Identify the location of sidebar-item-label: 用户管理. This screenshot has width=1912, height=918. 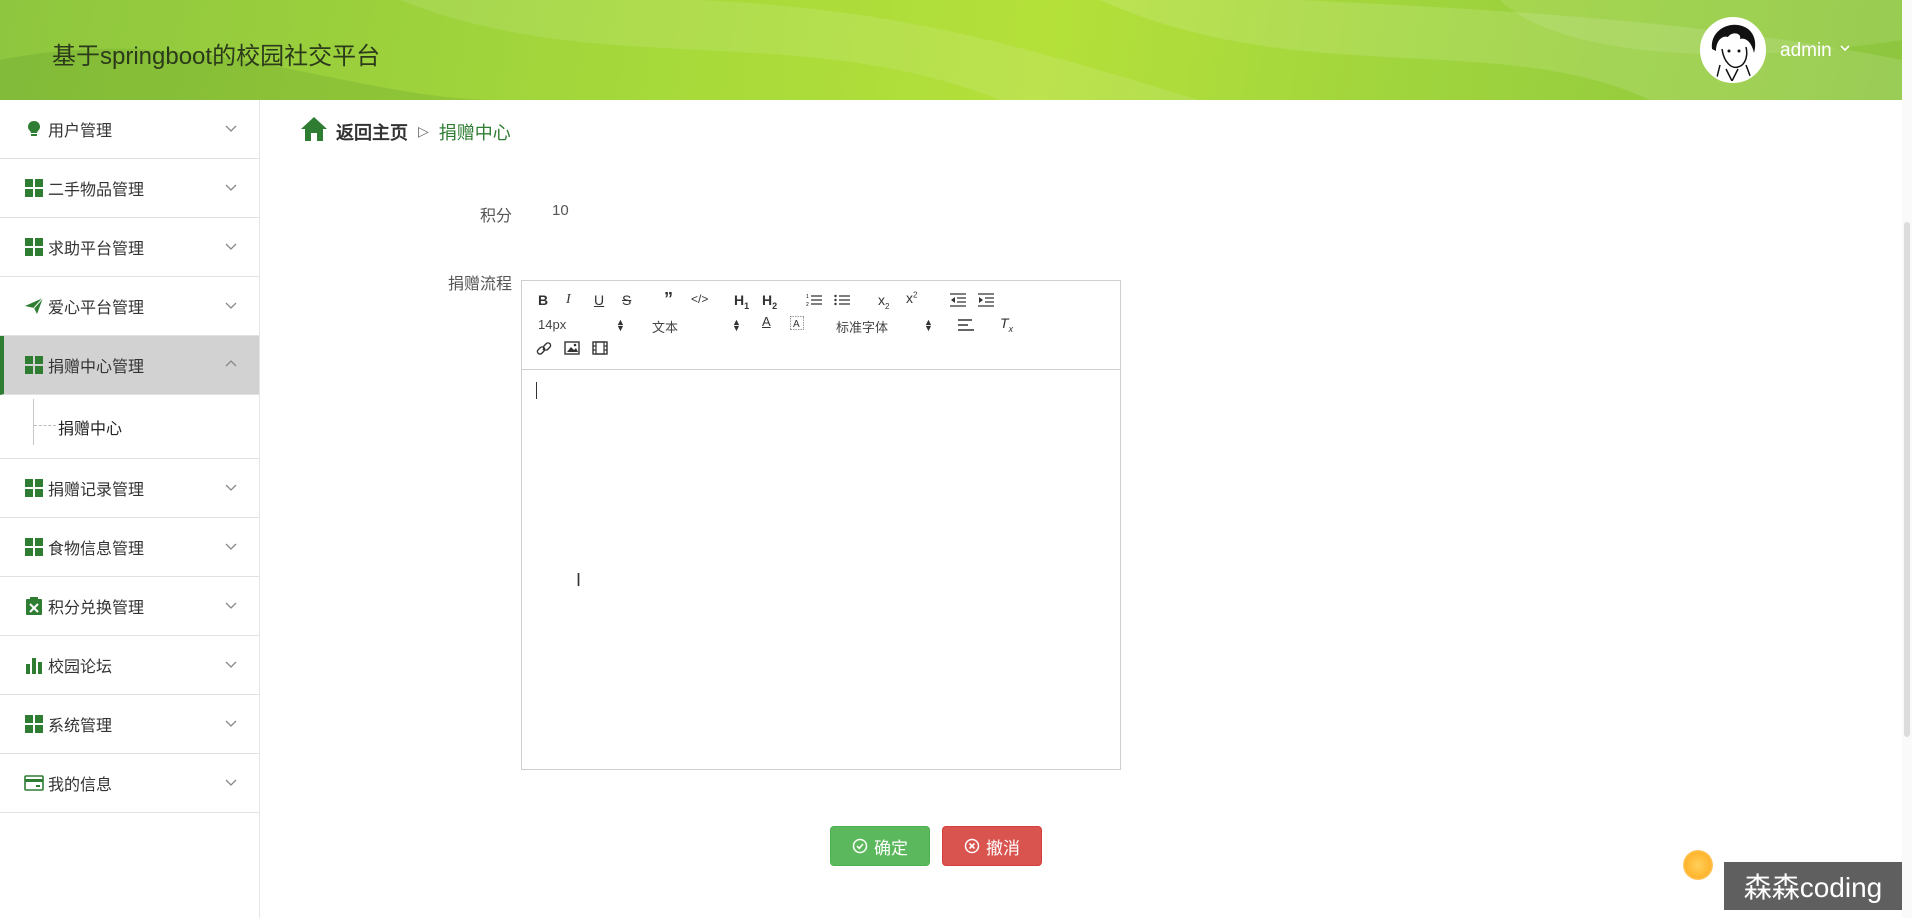
(80, 131).